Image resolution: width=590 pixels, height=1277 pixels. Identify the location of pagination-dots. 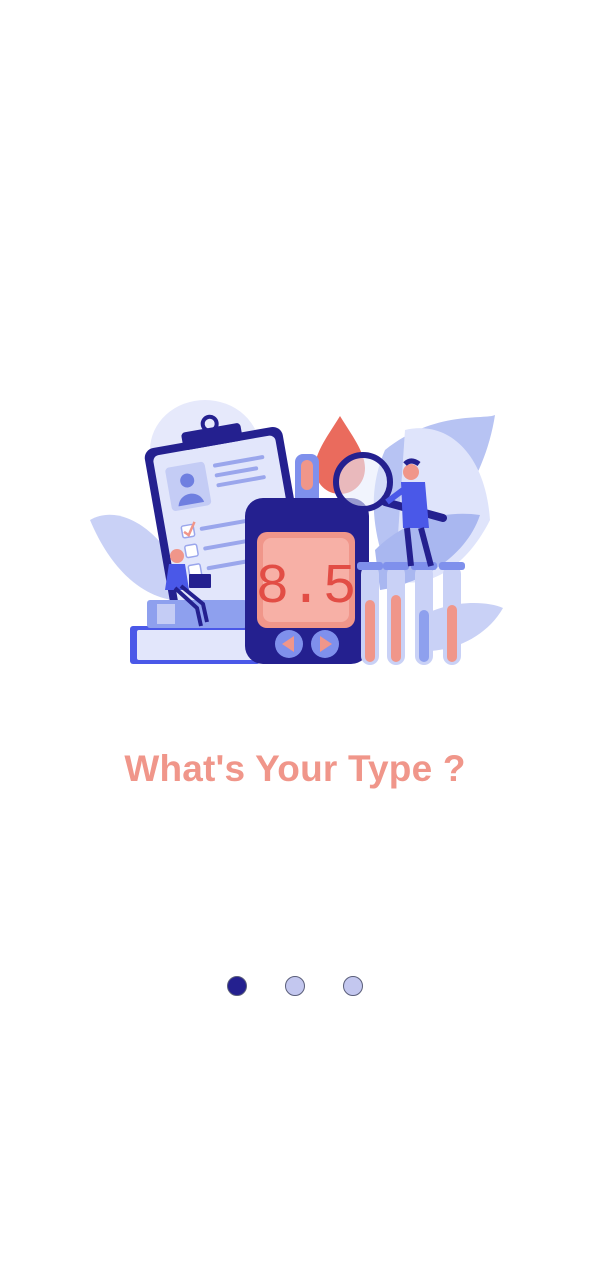
(295, 988).